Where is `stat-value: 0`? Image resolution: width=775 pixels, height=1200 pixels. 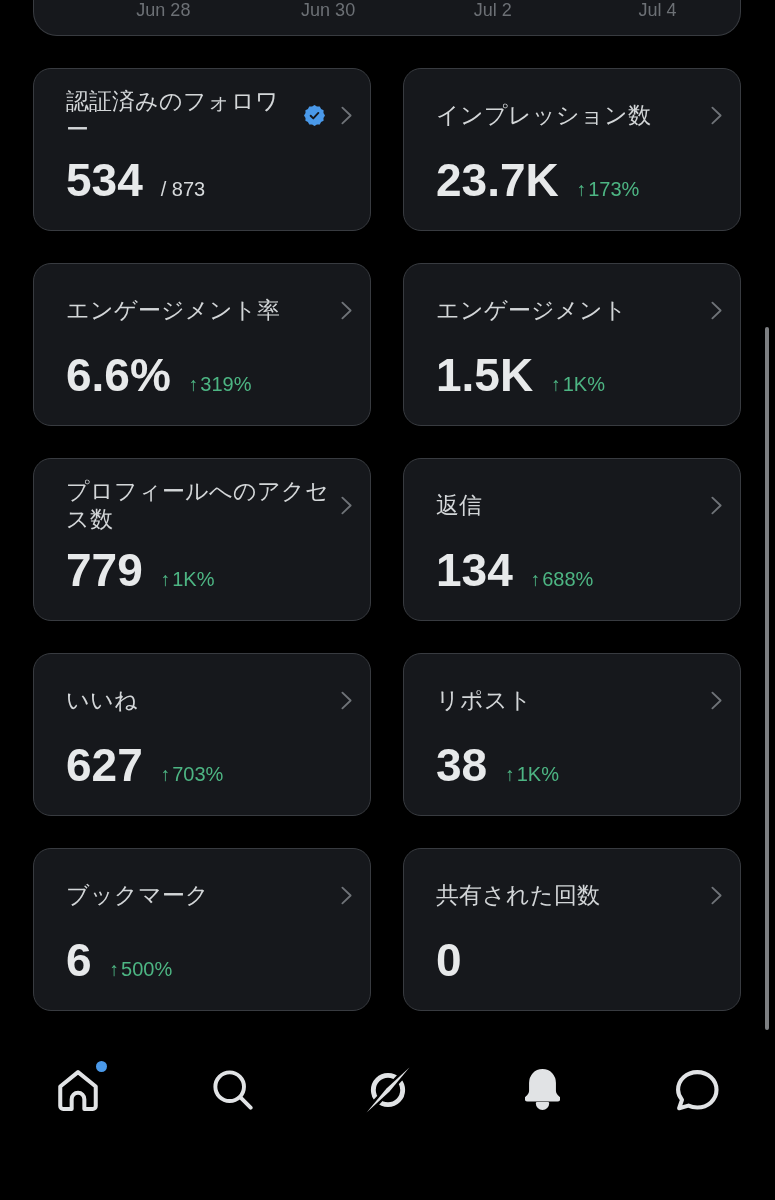
stat-value: 0 is located at coordinates (449, 960).